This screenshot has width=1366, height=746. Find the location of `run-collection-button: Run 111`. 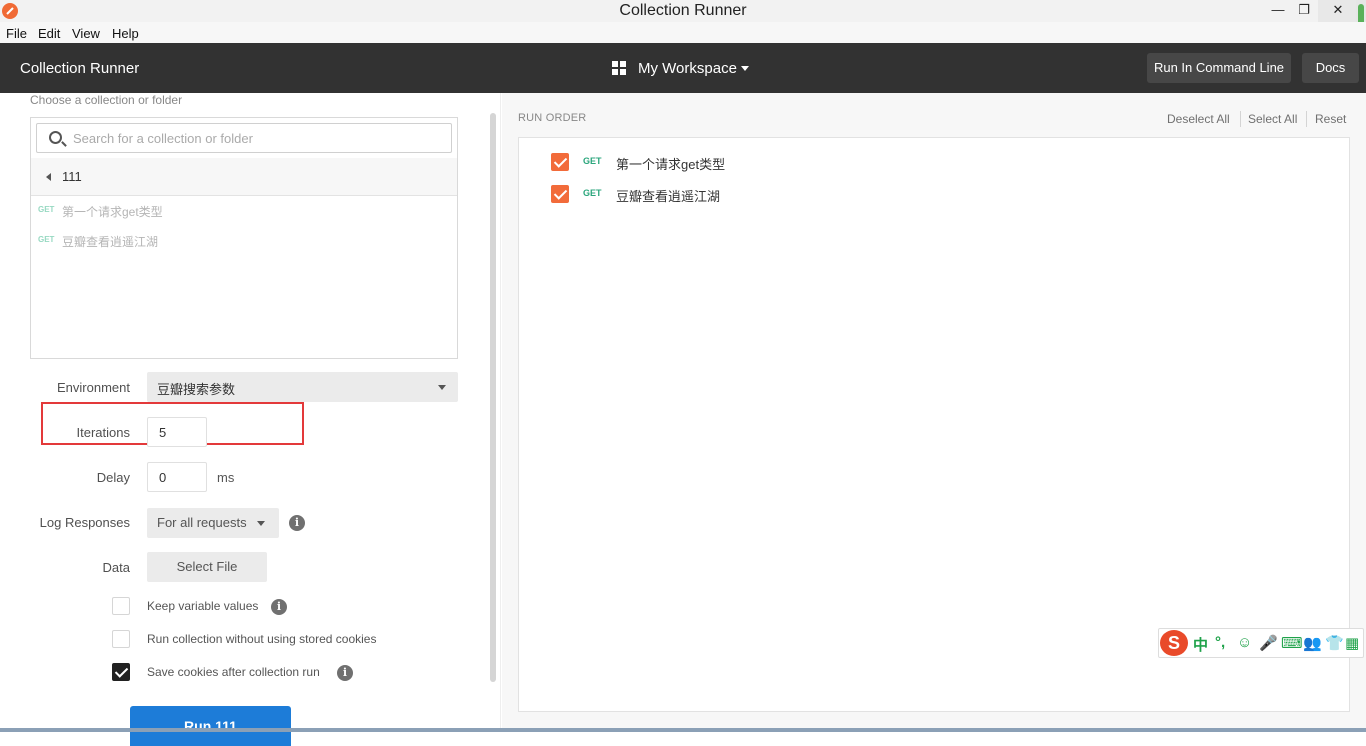

run-collection-button: Run 111 is located at coordinates (210, 726).